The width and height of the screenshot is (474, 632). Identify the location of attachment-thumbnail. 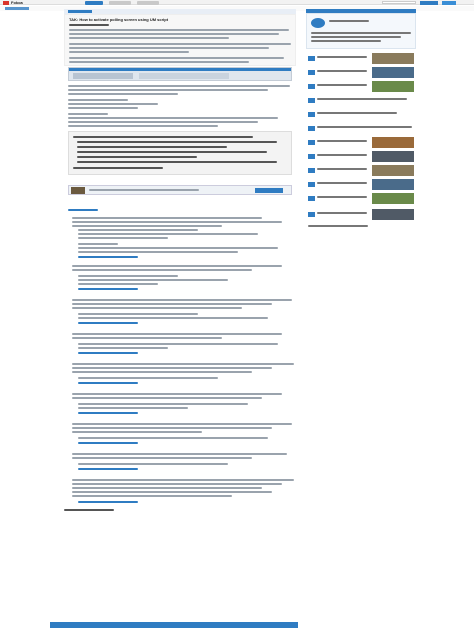
(78, 190).